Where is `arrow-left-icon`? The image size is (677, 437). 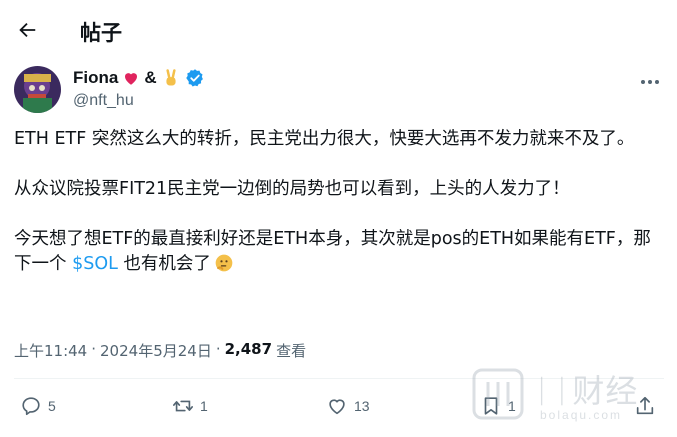 arrow-left-icon is located at coordinates (27, 30).